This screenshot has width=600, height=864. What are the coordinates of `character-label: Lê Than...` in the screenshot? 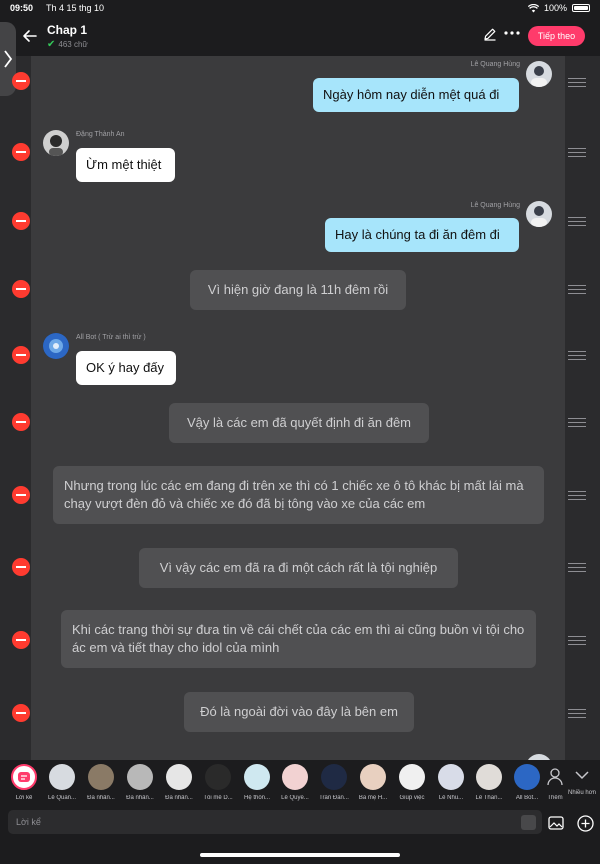 It's located at (489, 798).